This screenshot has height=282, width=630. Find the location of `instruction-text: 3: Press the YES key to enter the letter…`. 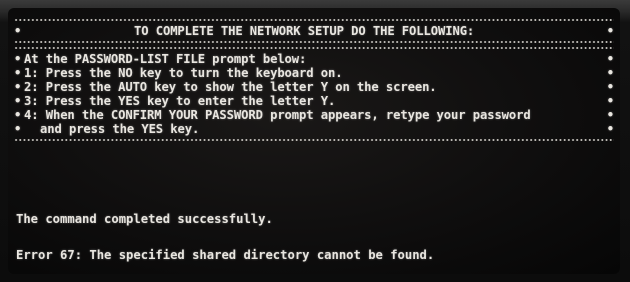

instruction-text: 3: Press the YES key to enter the letter… is located at coordinates (180, 101).